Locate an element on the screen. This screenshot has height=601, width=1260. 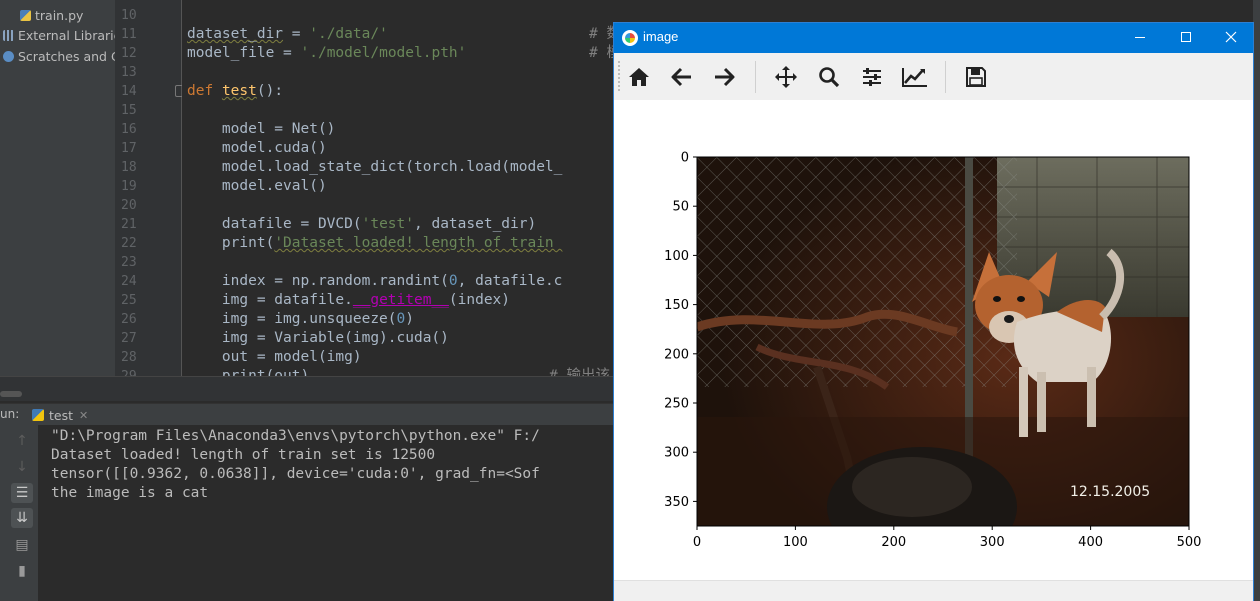
code-token: ) is located at coordinates (409, 319).